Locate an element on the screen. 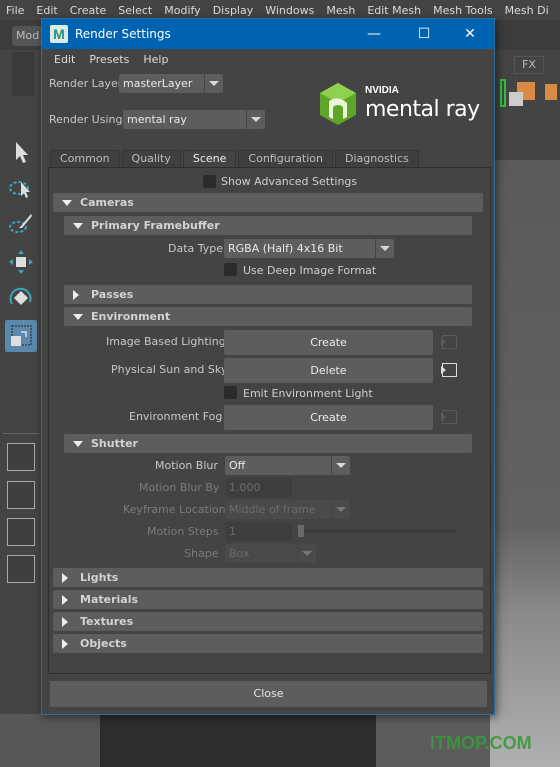 The height and width of the screenshot is (767, 560). motion-blur-by-field: 1.000 is located at coordinates (258, 487).